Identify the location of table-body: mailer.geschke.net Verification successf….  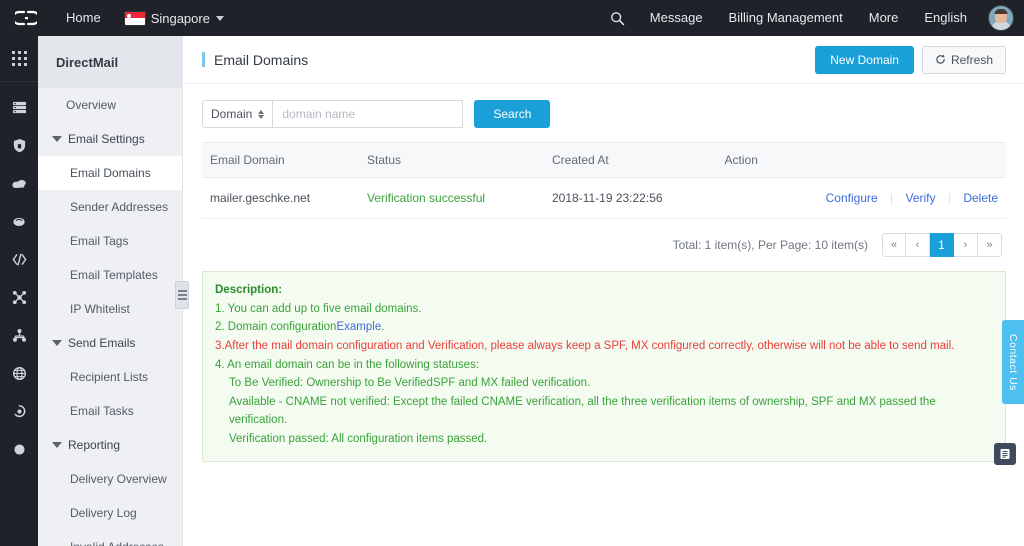
(604, 198).